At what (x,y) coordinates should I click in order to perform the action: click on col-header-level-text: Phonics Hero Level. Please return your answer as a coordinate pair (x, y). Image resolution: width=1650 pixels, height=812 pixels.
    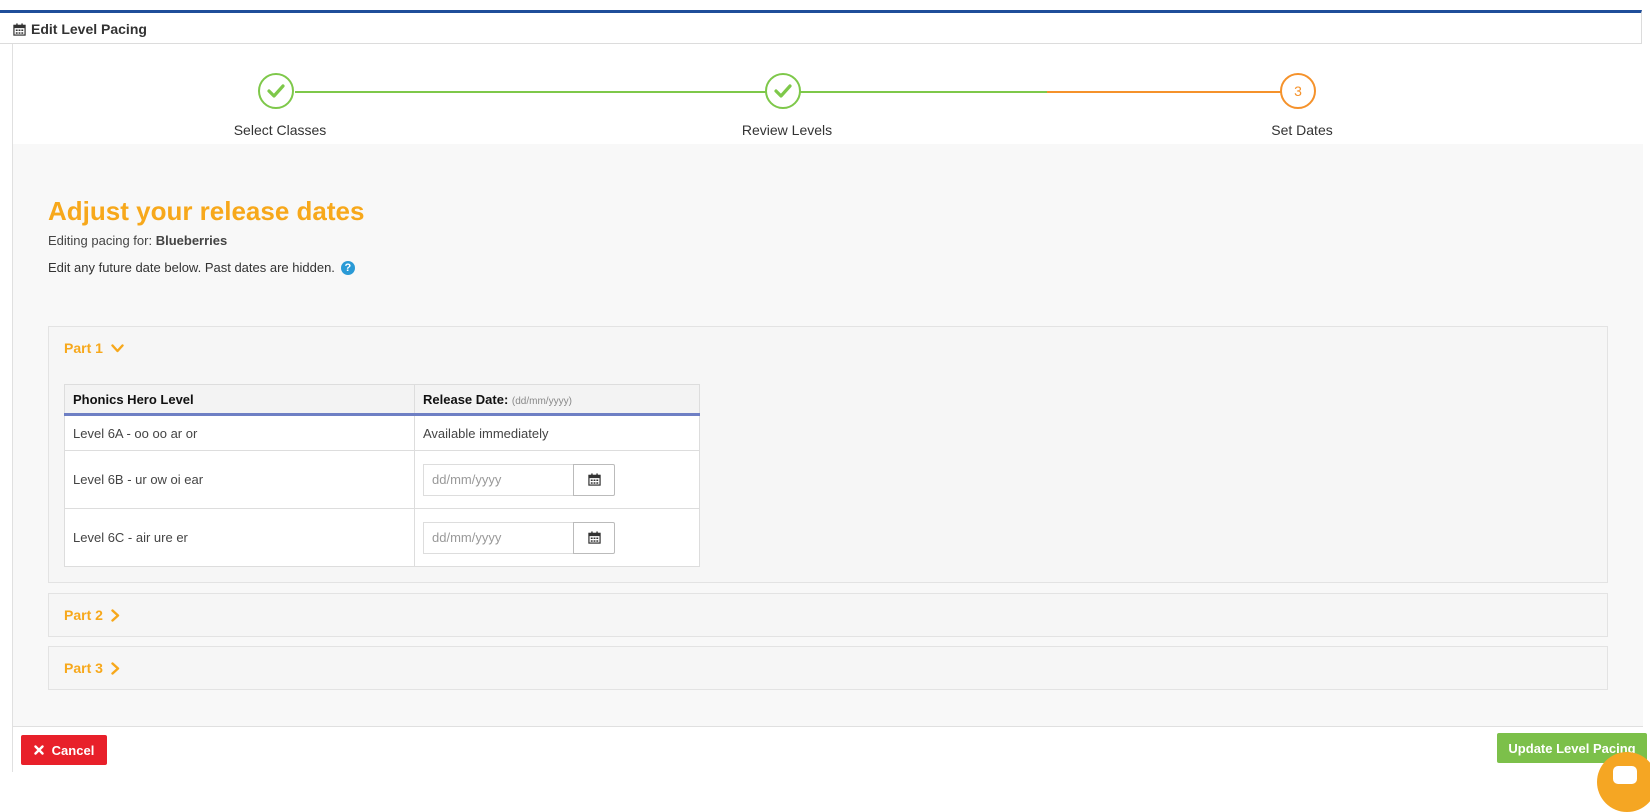
    Looking at the image, I should click on (133, 399).